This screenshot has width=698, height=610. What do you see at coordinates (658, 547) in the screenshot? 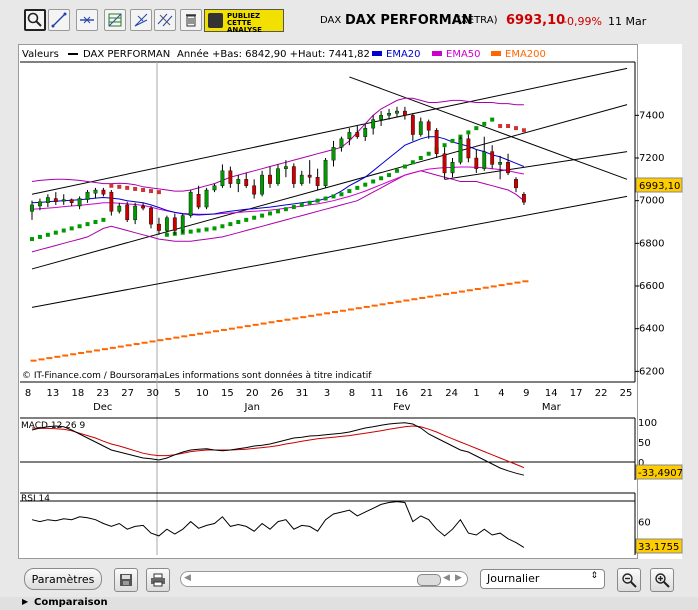
I see `rsi-badge-text: 33,1755` at bounding box center [658, 547].